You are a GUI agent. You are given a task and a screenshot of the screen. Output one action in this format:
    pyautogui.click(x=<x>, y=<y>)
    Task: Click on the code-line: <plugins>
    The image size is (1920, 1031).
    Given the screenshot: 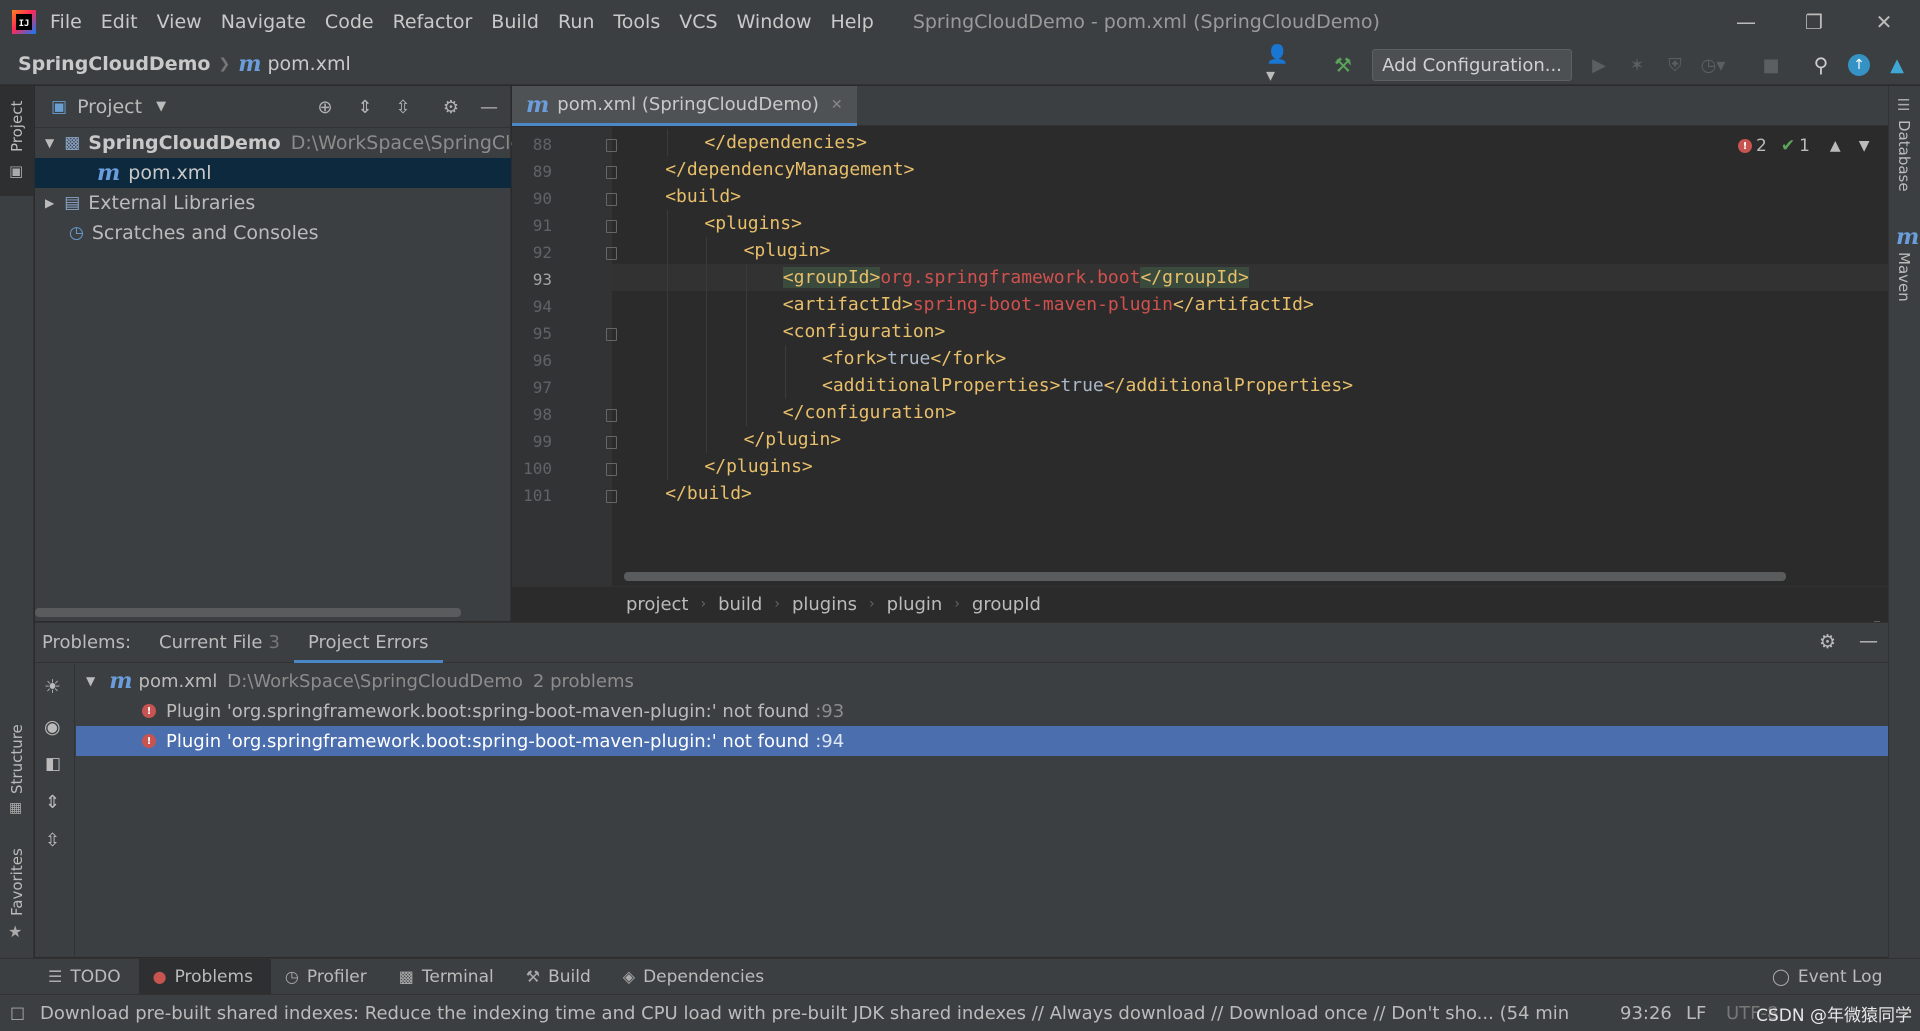 What is the action you would take?
    pyautogui.click(x=753, y=223)
    